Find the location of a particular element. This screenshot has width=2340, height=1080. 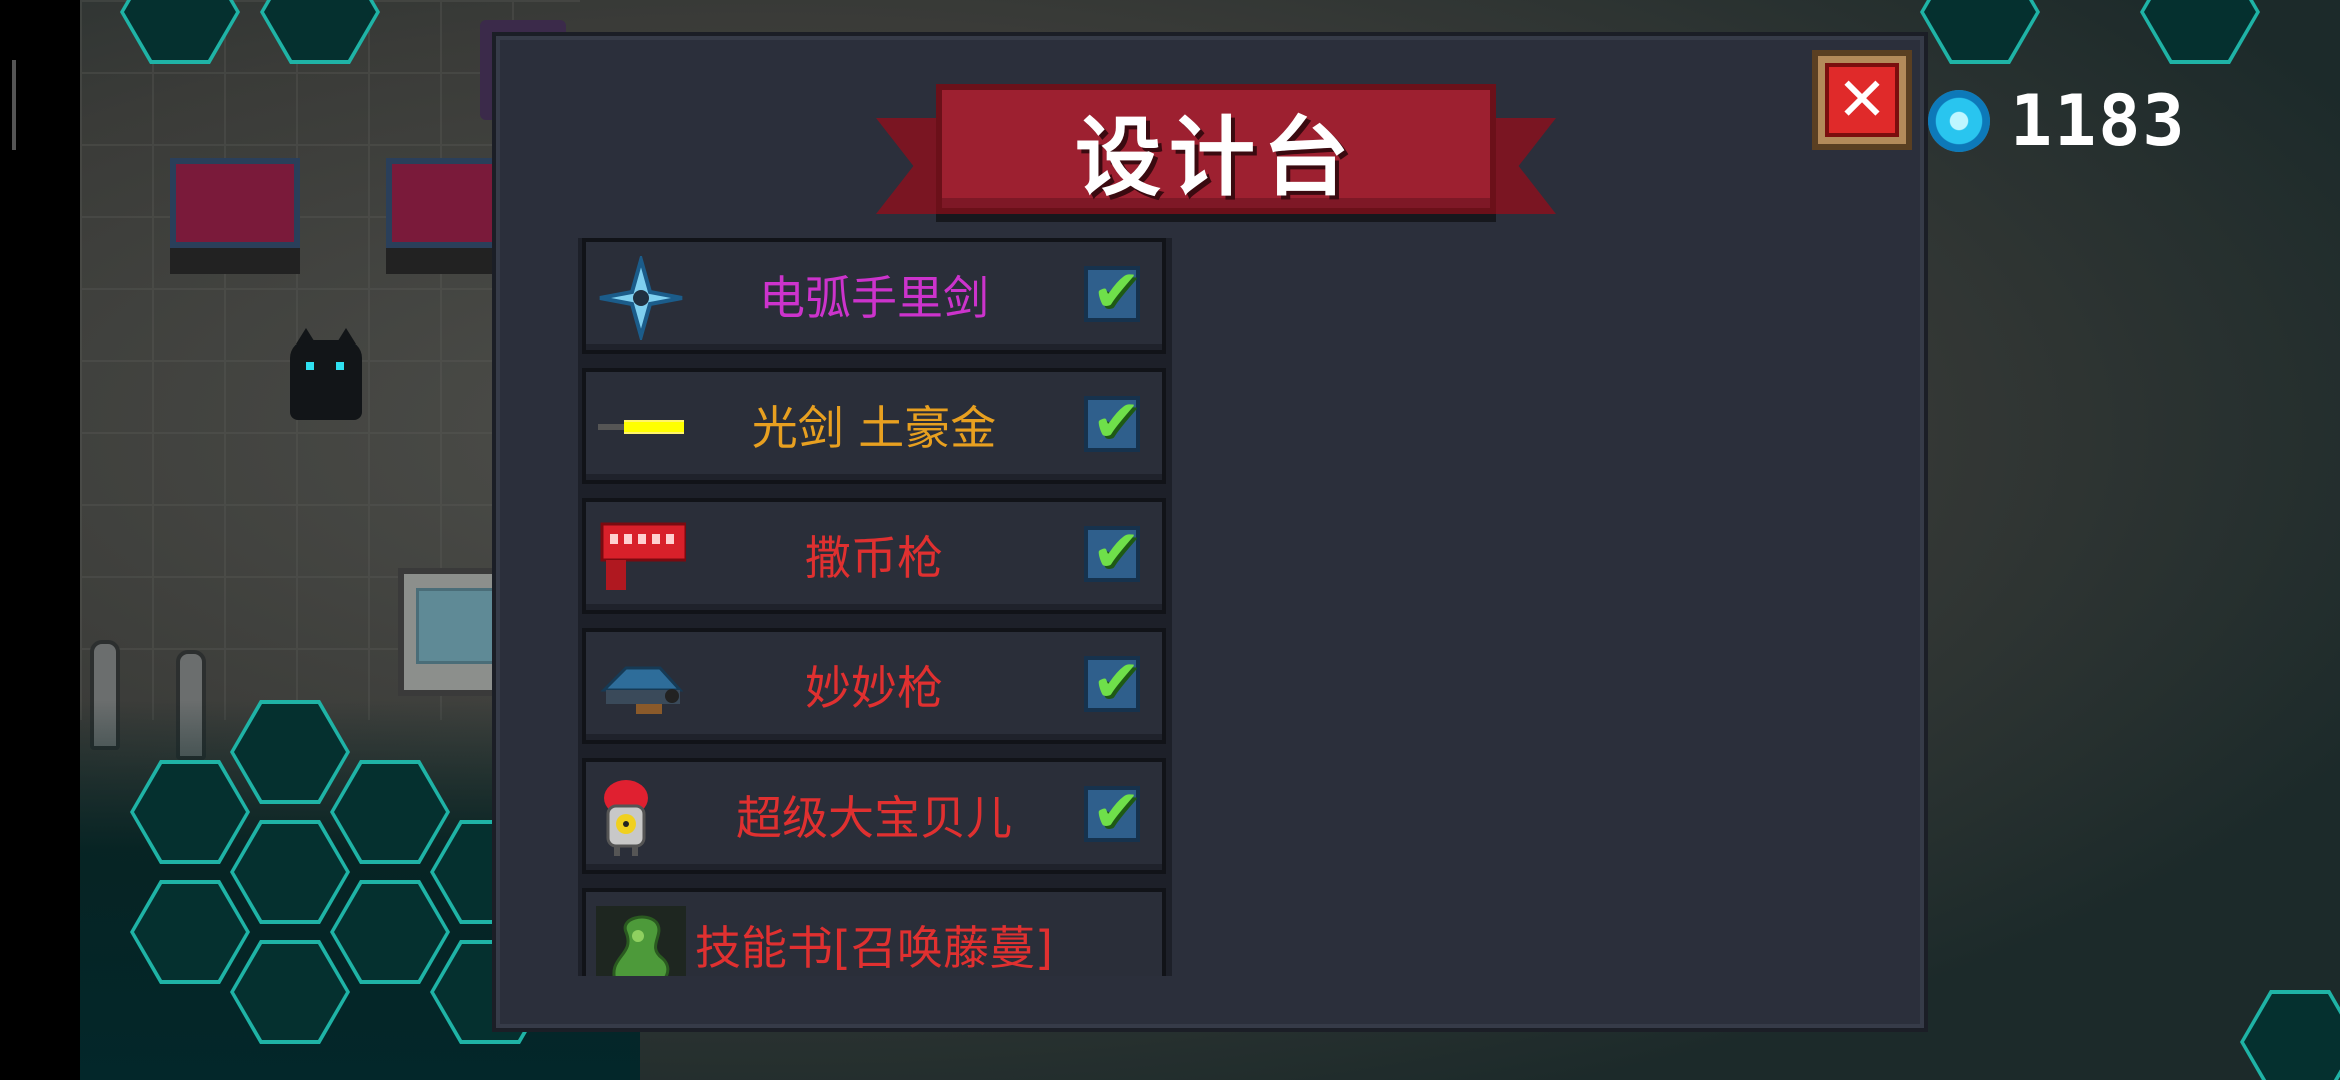

item-name: 技能书[召唤藤蔓] is located at coordinates (874, 948).